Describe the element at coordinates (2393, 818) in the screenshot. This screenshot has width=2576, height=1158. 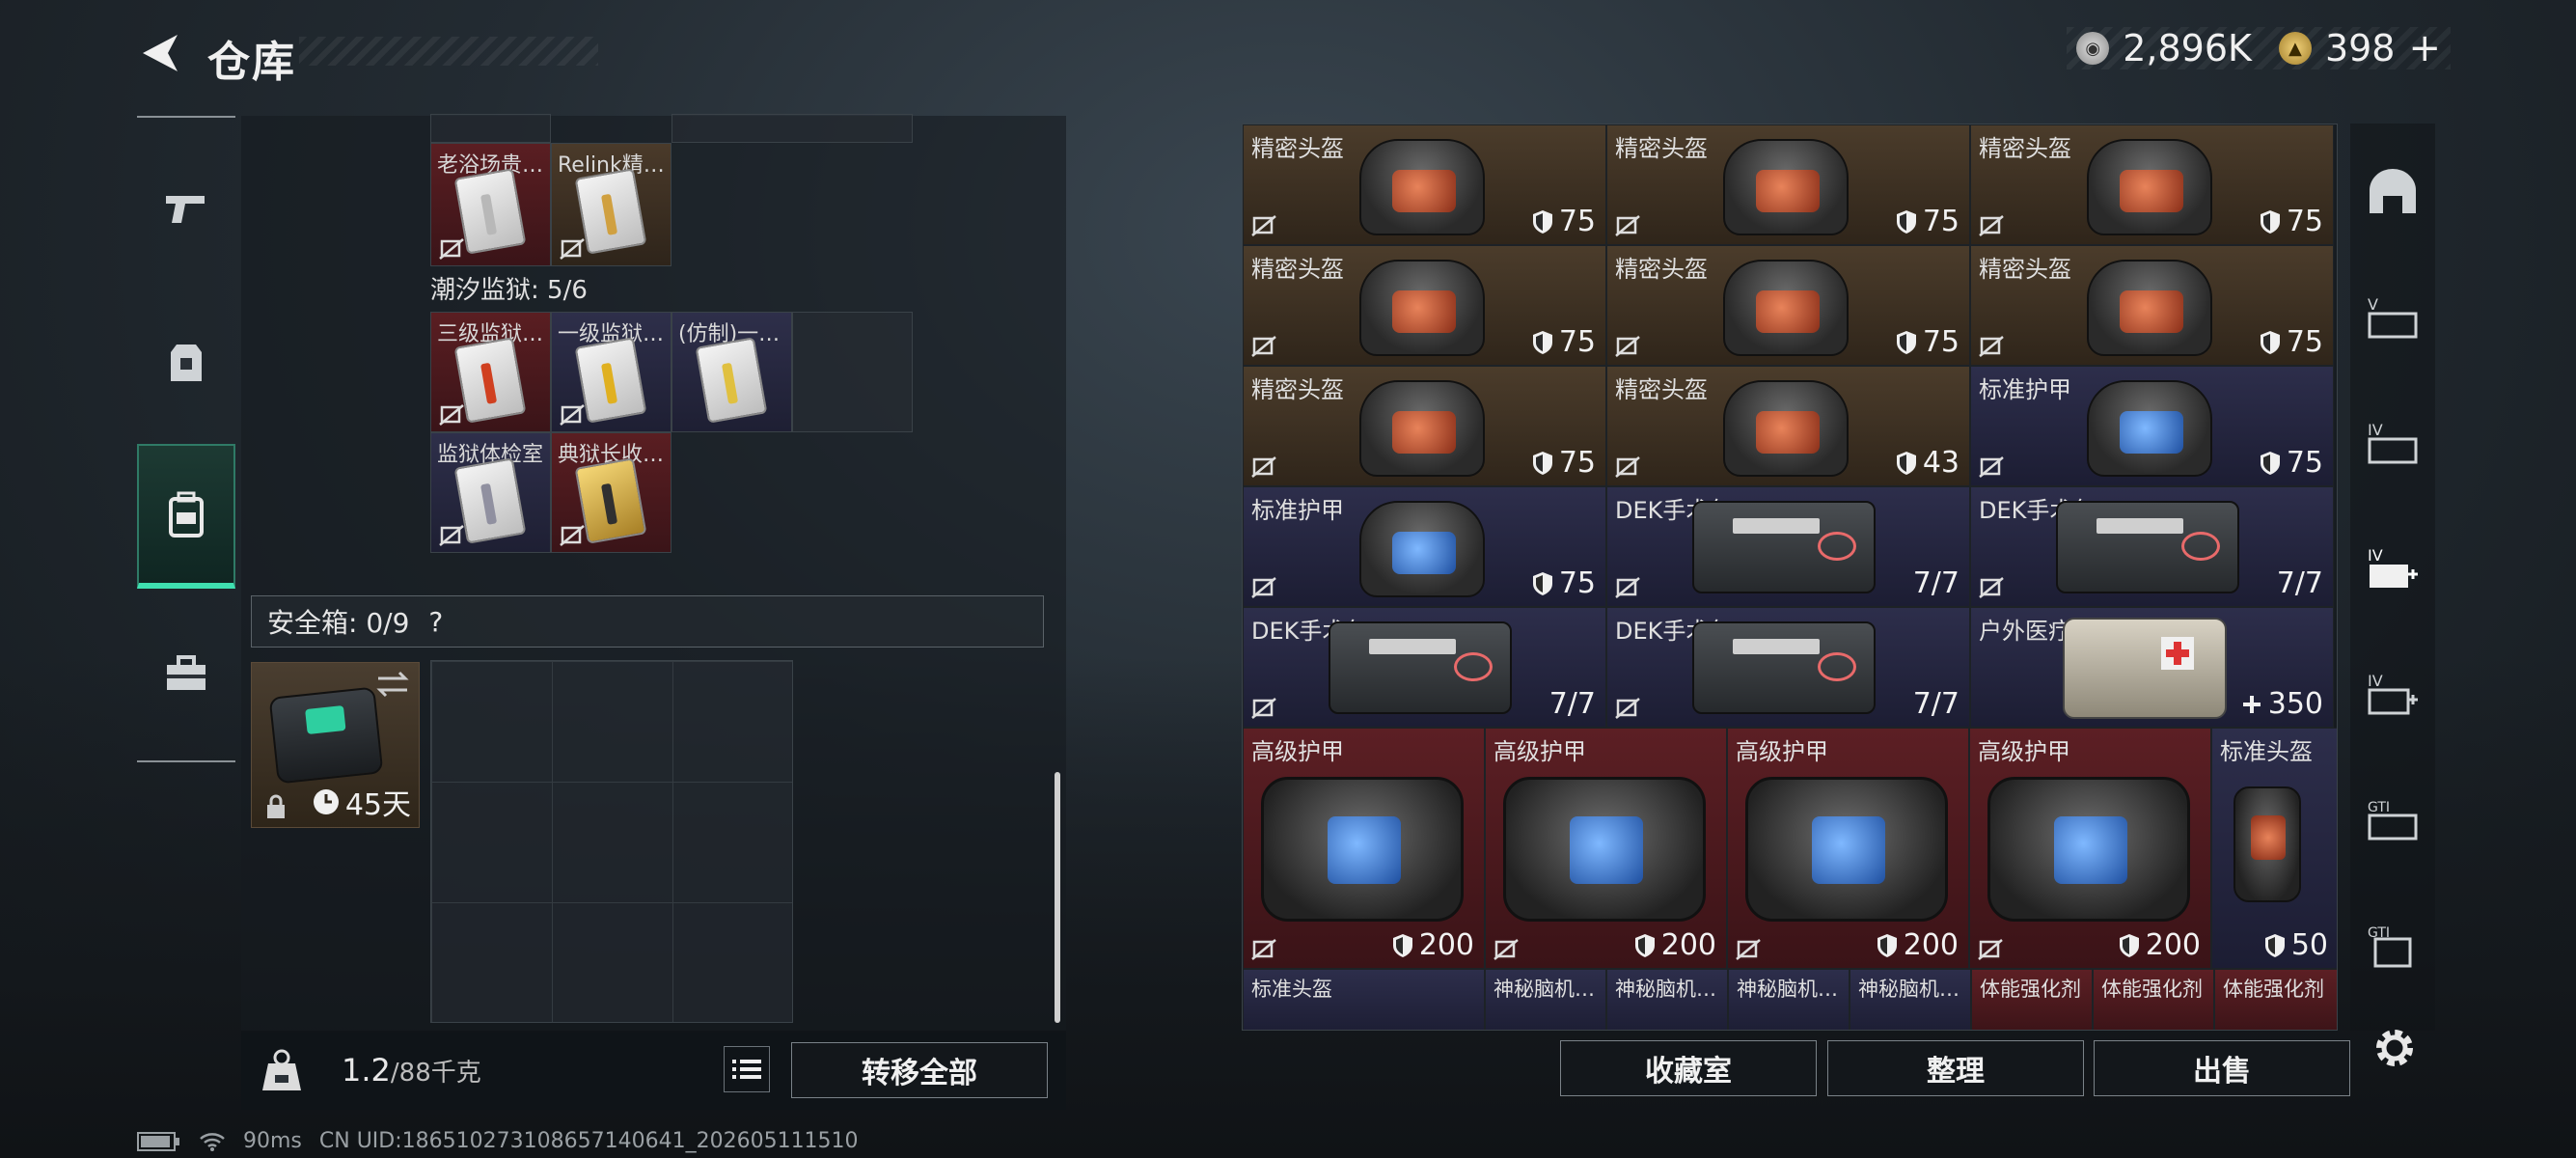
I see `tab-gti-1: GTI` at that location.